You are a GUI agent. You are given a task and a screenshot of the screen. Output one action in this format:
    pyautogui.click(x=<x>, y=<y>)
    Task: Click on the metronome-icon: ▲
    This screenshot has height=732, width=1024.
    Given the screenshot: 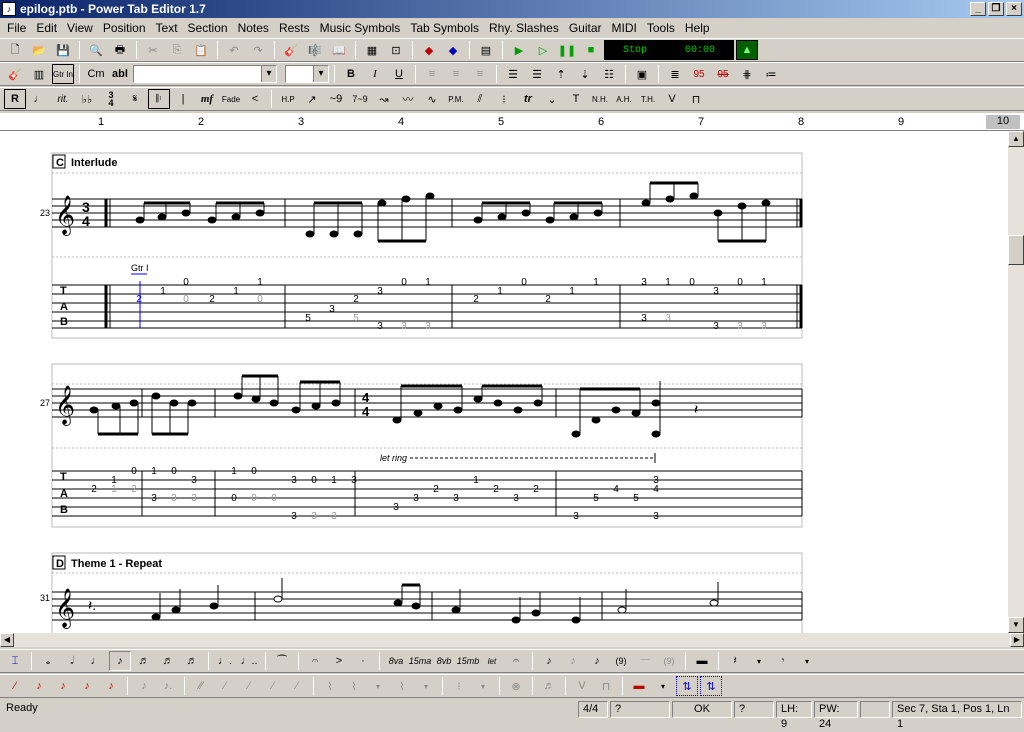 What is the action you would take?
    pyautogui.click(x=747, y=50)
    